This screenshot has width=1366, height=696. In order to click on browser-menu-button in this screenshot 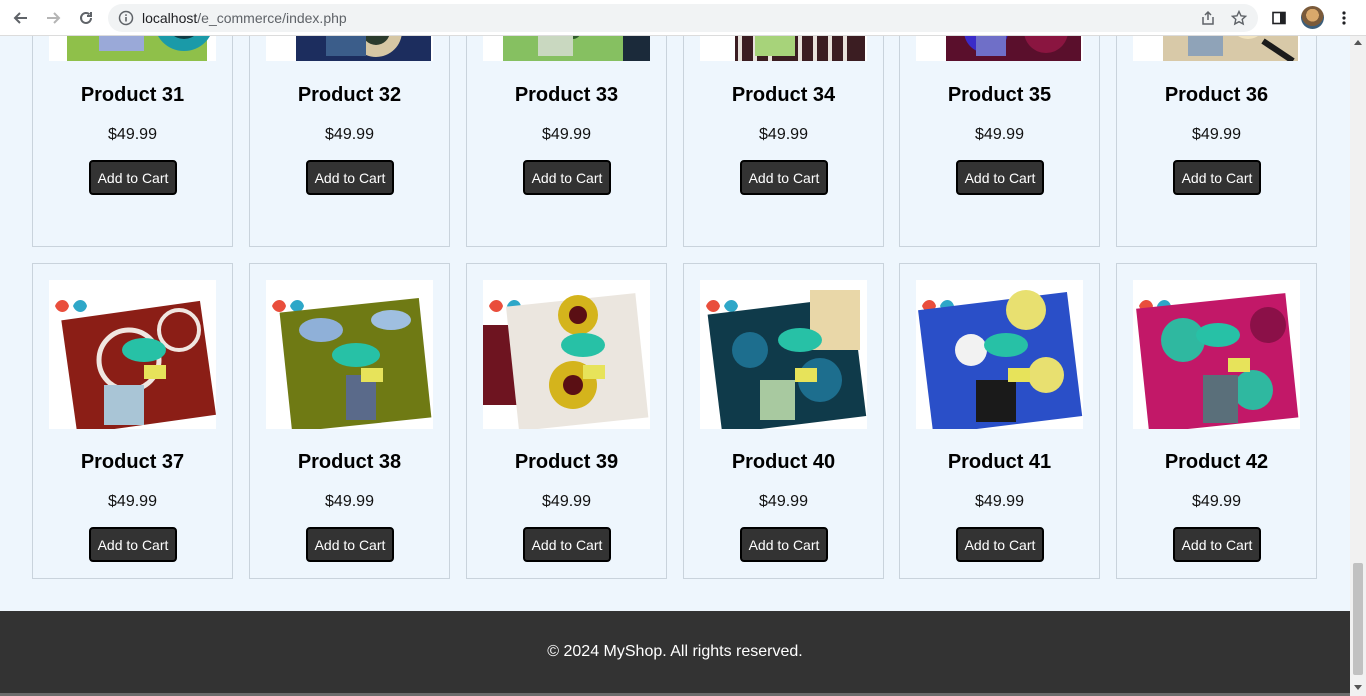, I will do `click(1344, 18)`.